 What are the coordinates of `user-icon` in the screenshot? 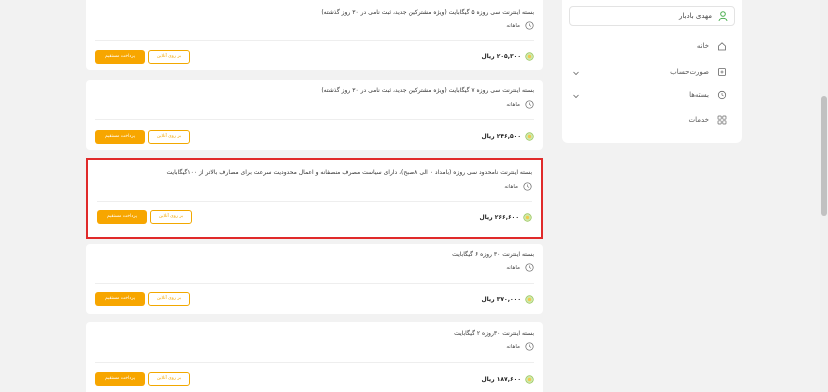 It's located at (723, 16).